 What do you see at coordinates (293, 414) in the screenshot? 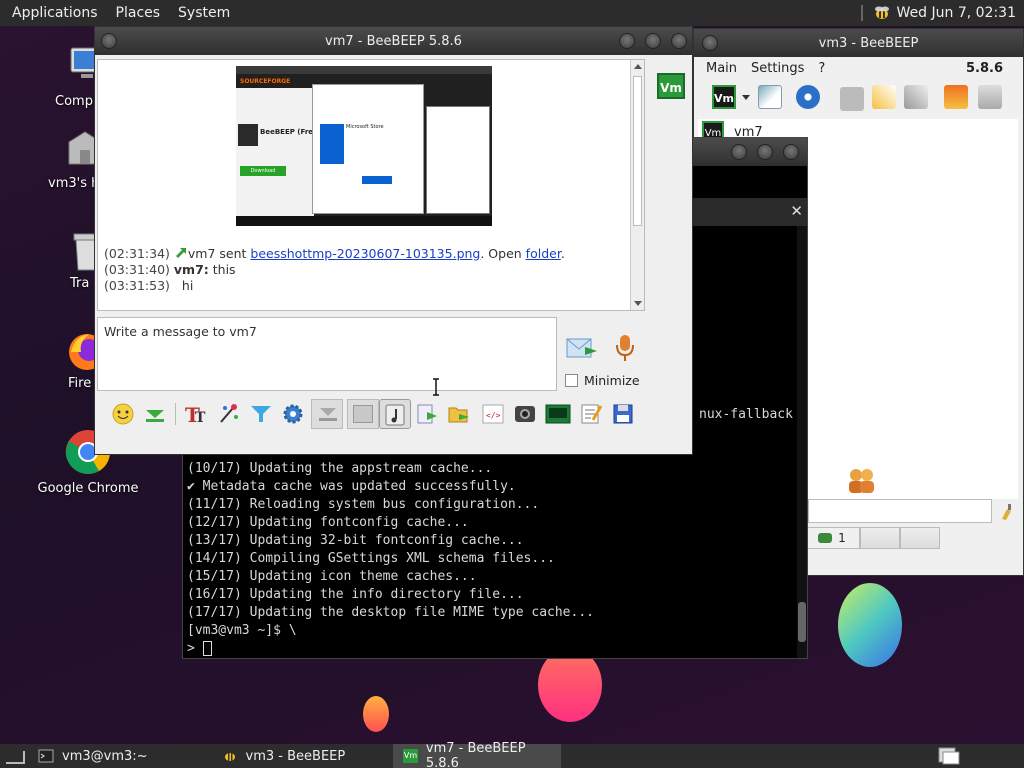
I see `settings-gear-icon` at bounding box center [293, 414].